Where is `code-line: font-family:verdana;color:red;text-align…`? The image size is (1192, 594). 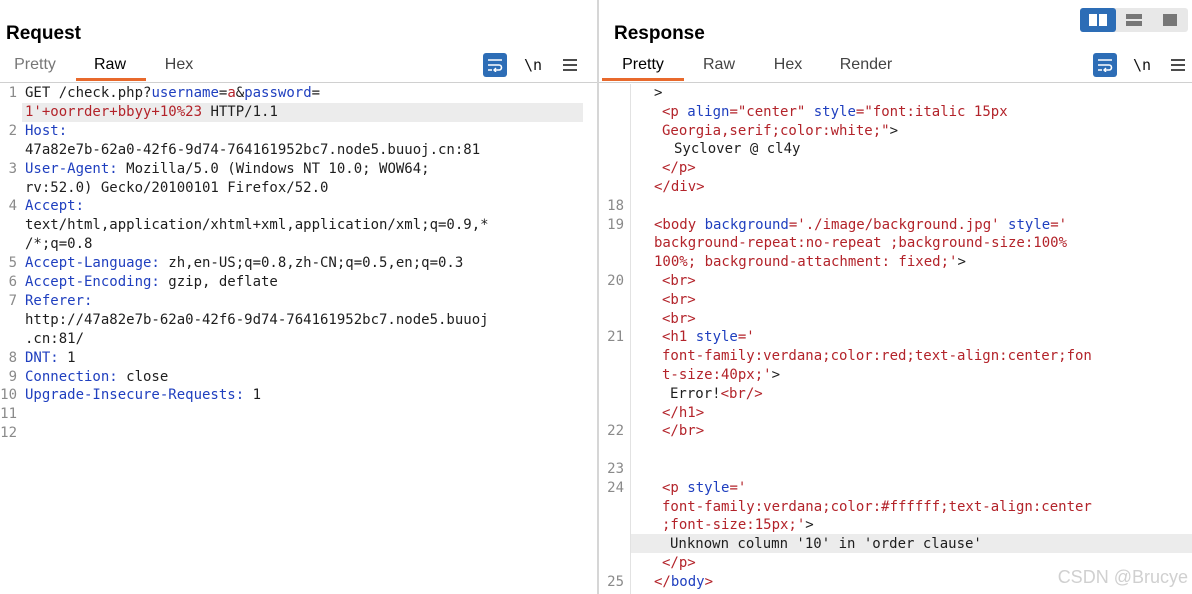 code-line: font-family:verdana;color:red;text-align… is located at coordinates (895, 356).